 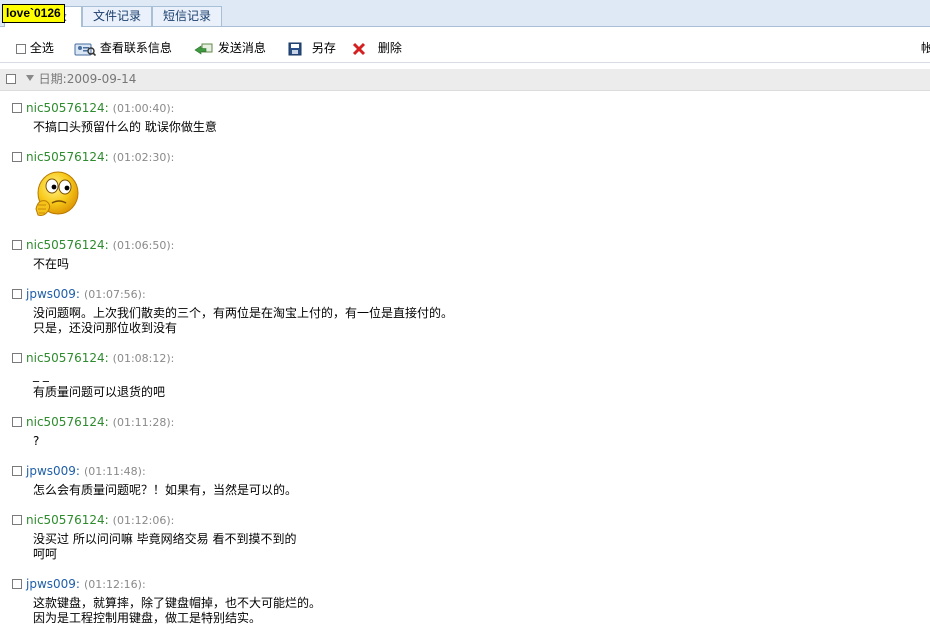 What do you see at coordinates (114, 294) in the screenshot?
I see `message-time: (01:07:56):` at bounding box center [114, 294].